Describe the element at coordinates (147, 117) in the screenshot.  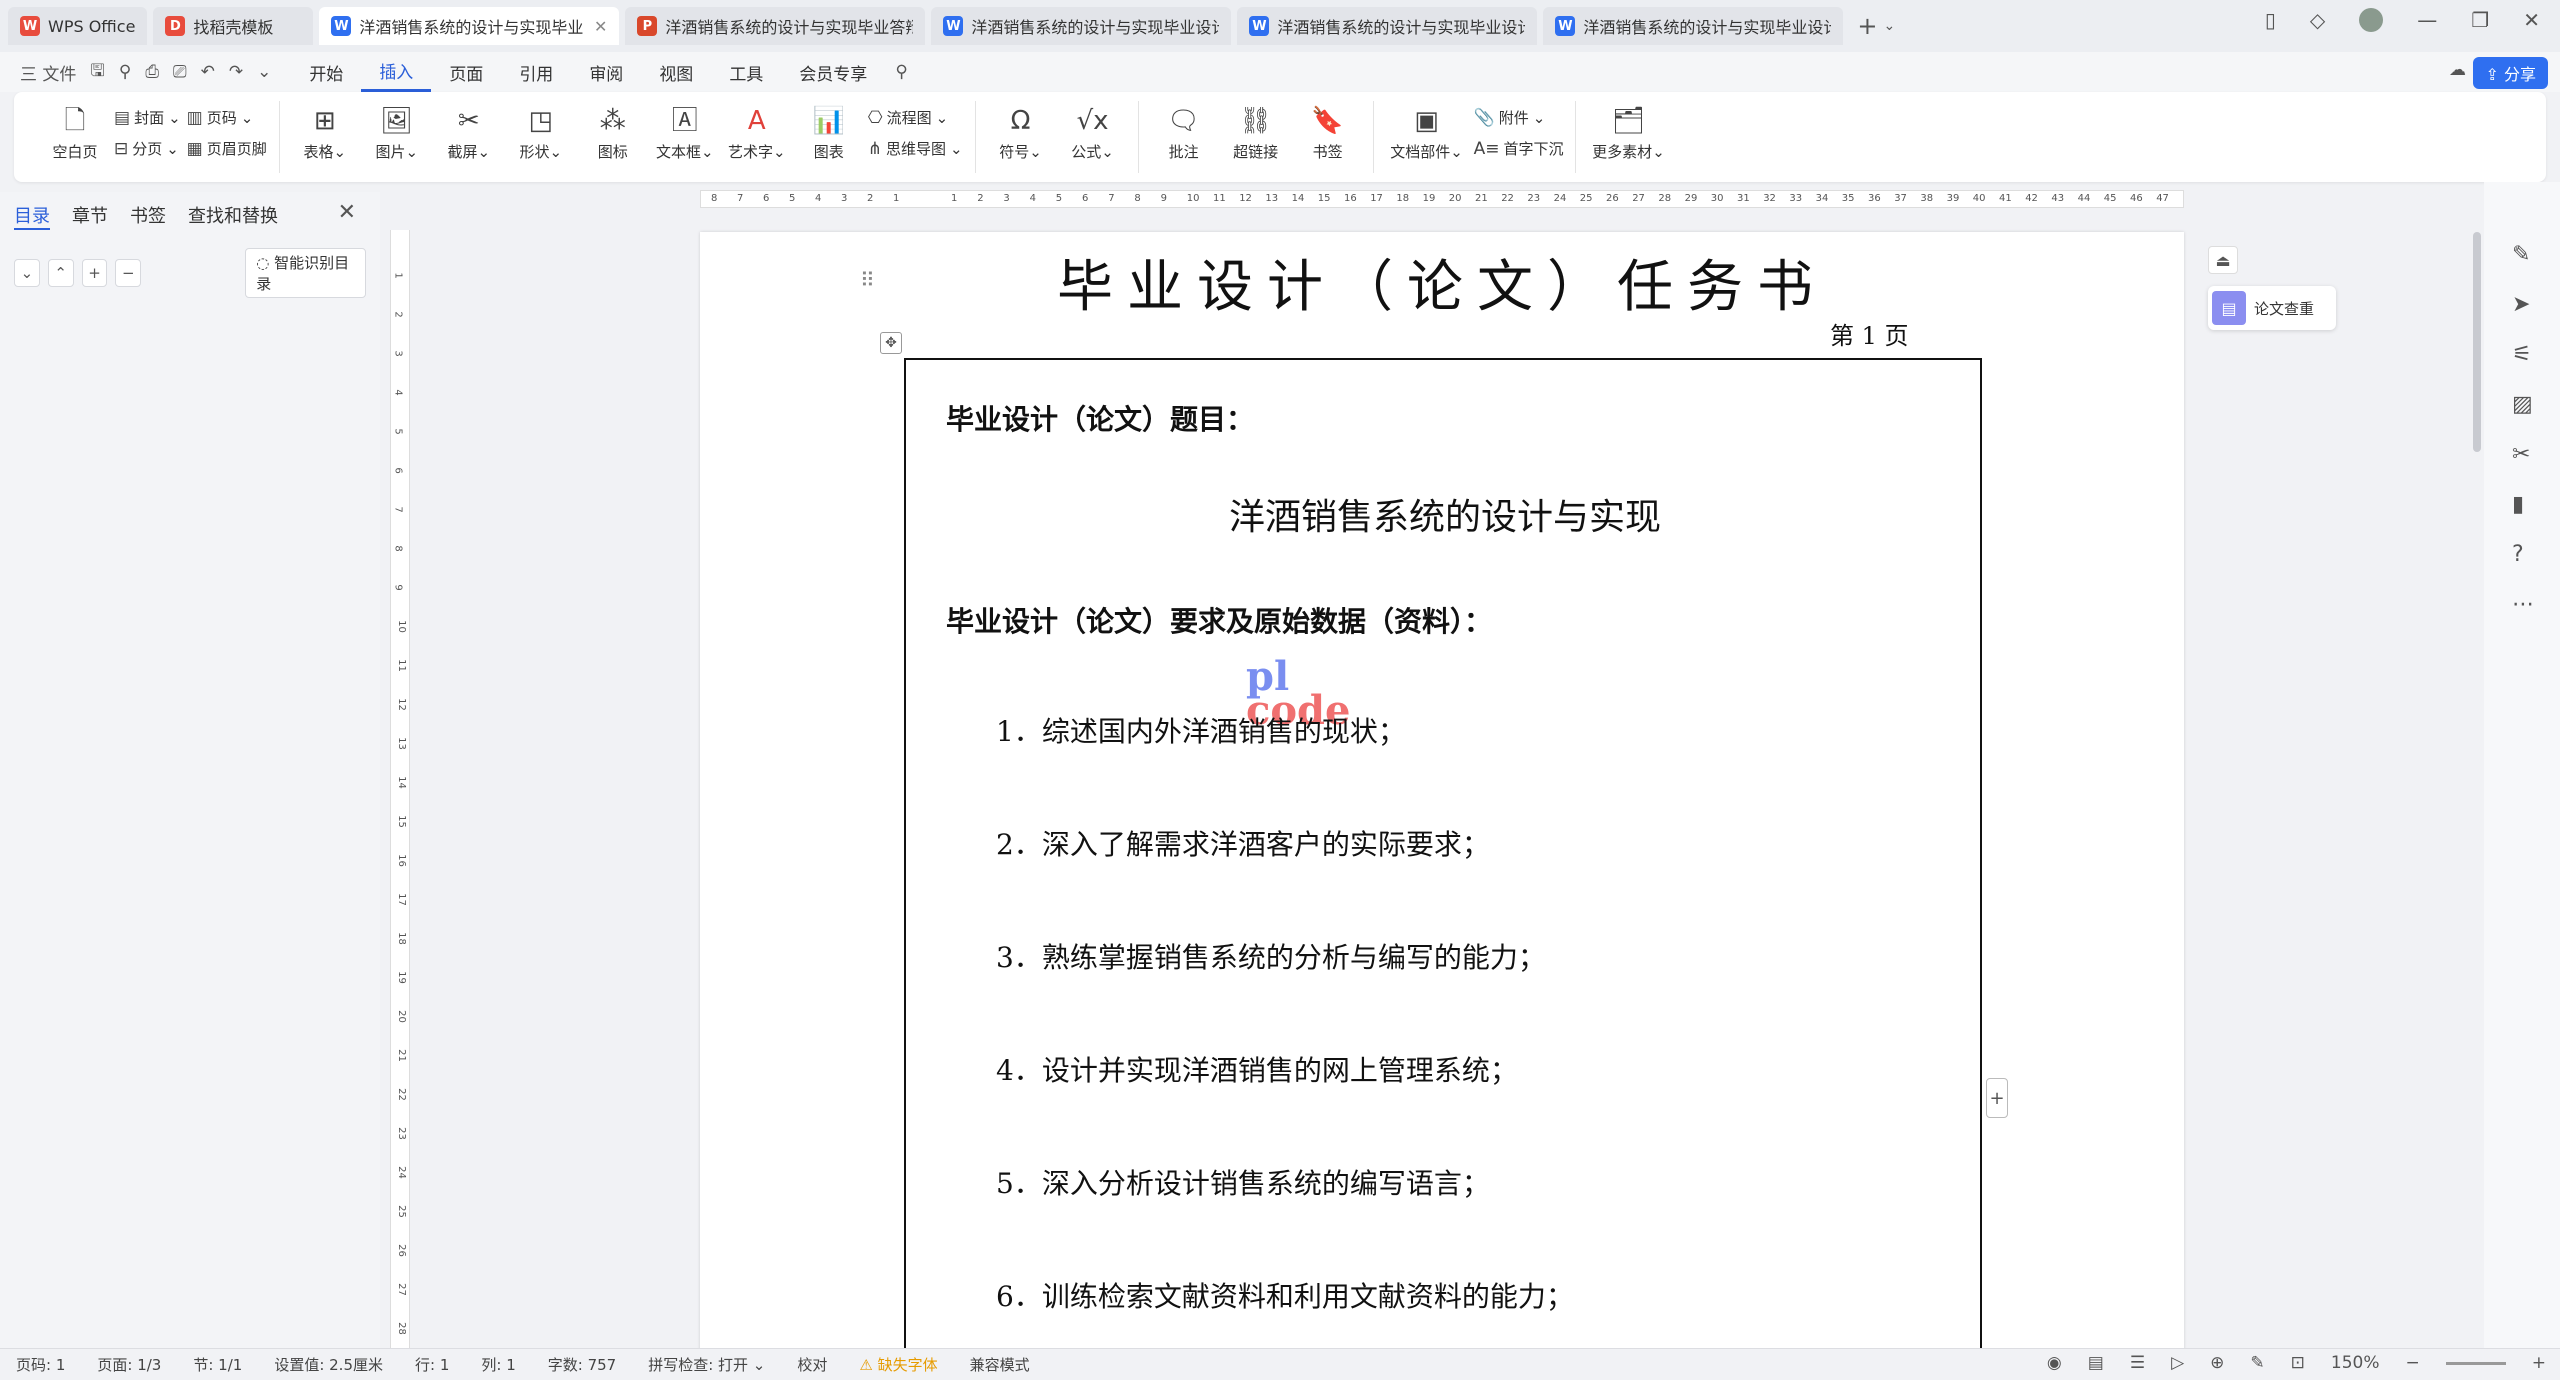
I see `cover-button: ▤ 封面 ⌄` at that location.